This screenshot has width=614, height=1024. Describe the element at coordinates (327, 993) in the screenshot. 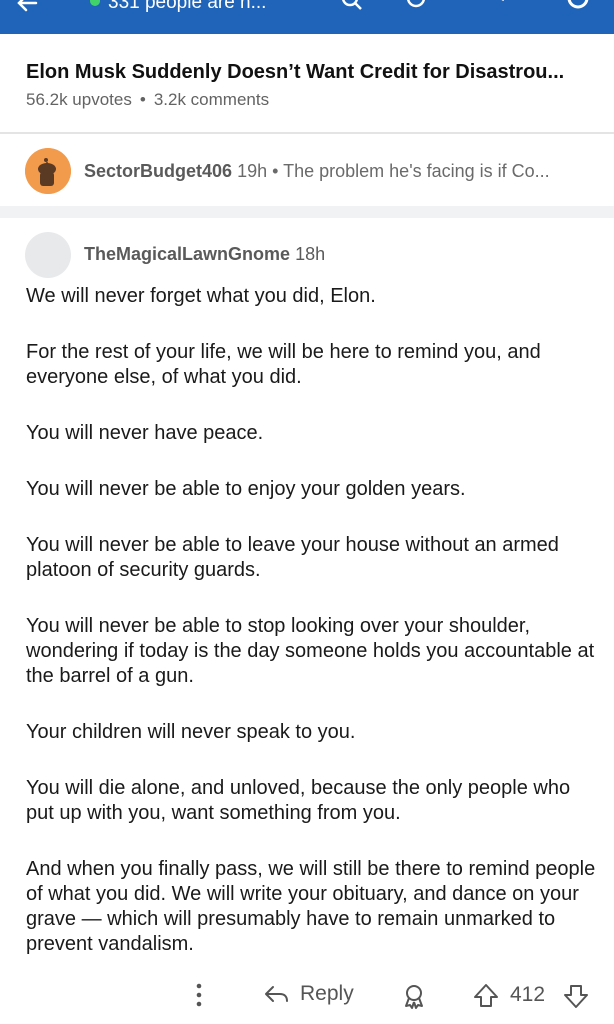

I see `reply-label: Reply` at that location.